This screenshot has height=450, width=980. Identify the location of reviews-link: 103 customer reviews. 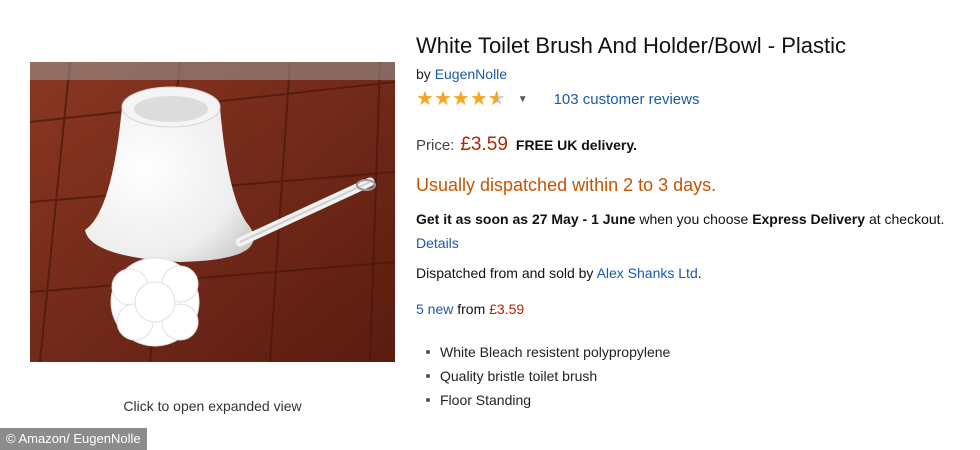
(627, 99).